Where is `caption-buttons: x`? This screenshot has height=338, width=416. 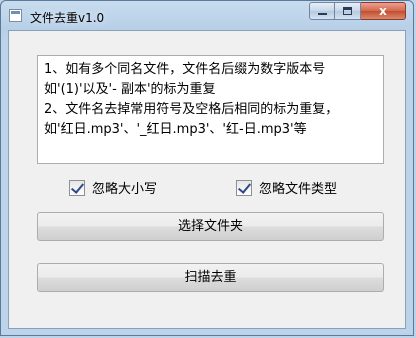 caption-buttons: x is located at coordinates (357, 11).